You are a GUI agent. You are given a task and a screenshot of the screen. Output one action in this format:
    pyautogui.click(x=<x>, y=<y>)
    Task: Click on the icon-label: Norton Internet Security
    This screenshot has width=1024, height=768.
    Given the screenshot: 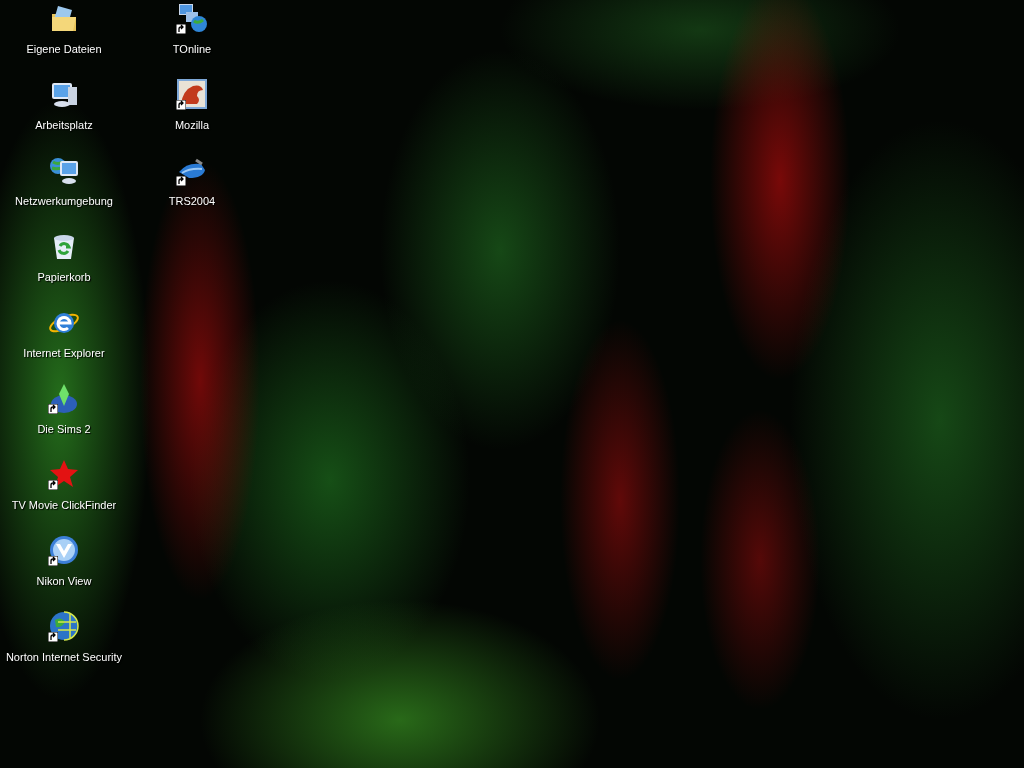 What is the action you would take?
    pyautogui.click(x=64, y=657)
    